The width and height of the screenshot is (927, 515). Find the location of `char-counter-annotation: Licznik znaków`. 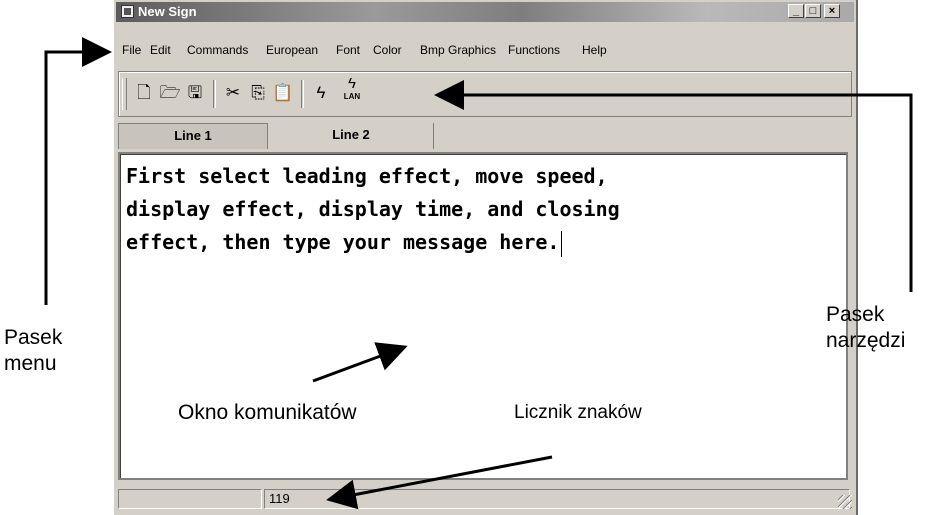

char-counter-annotation: Licznik znaków is located at coordinates (578, 412).